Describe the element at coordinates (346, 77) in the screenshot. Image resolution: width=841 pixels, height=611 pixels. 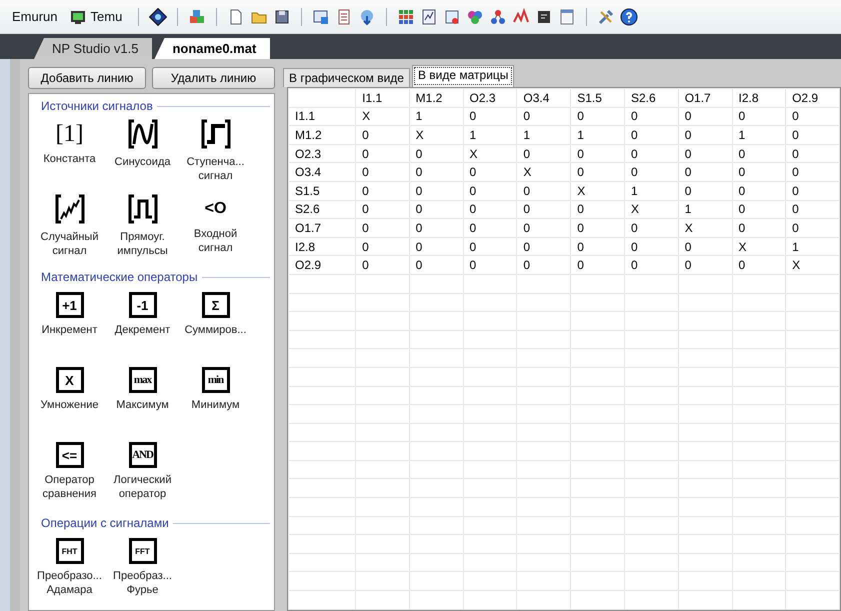
I see `view-tab: В графическом виде` at that location.